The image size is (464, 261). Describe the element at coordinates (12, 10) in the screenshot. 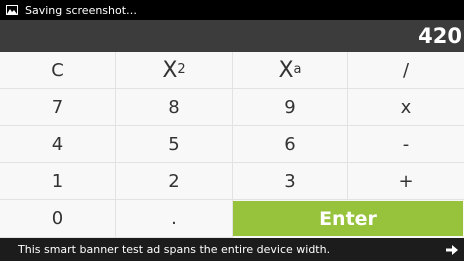

I see `image-icon` at that location.